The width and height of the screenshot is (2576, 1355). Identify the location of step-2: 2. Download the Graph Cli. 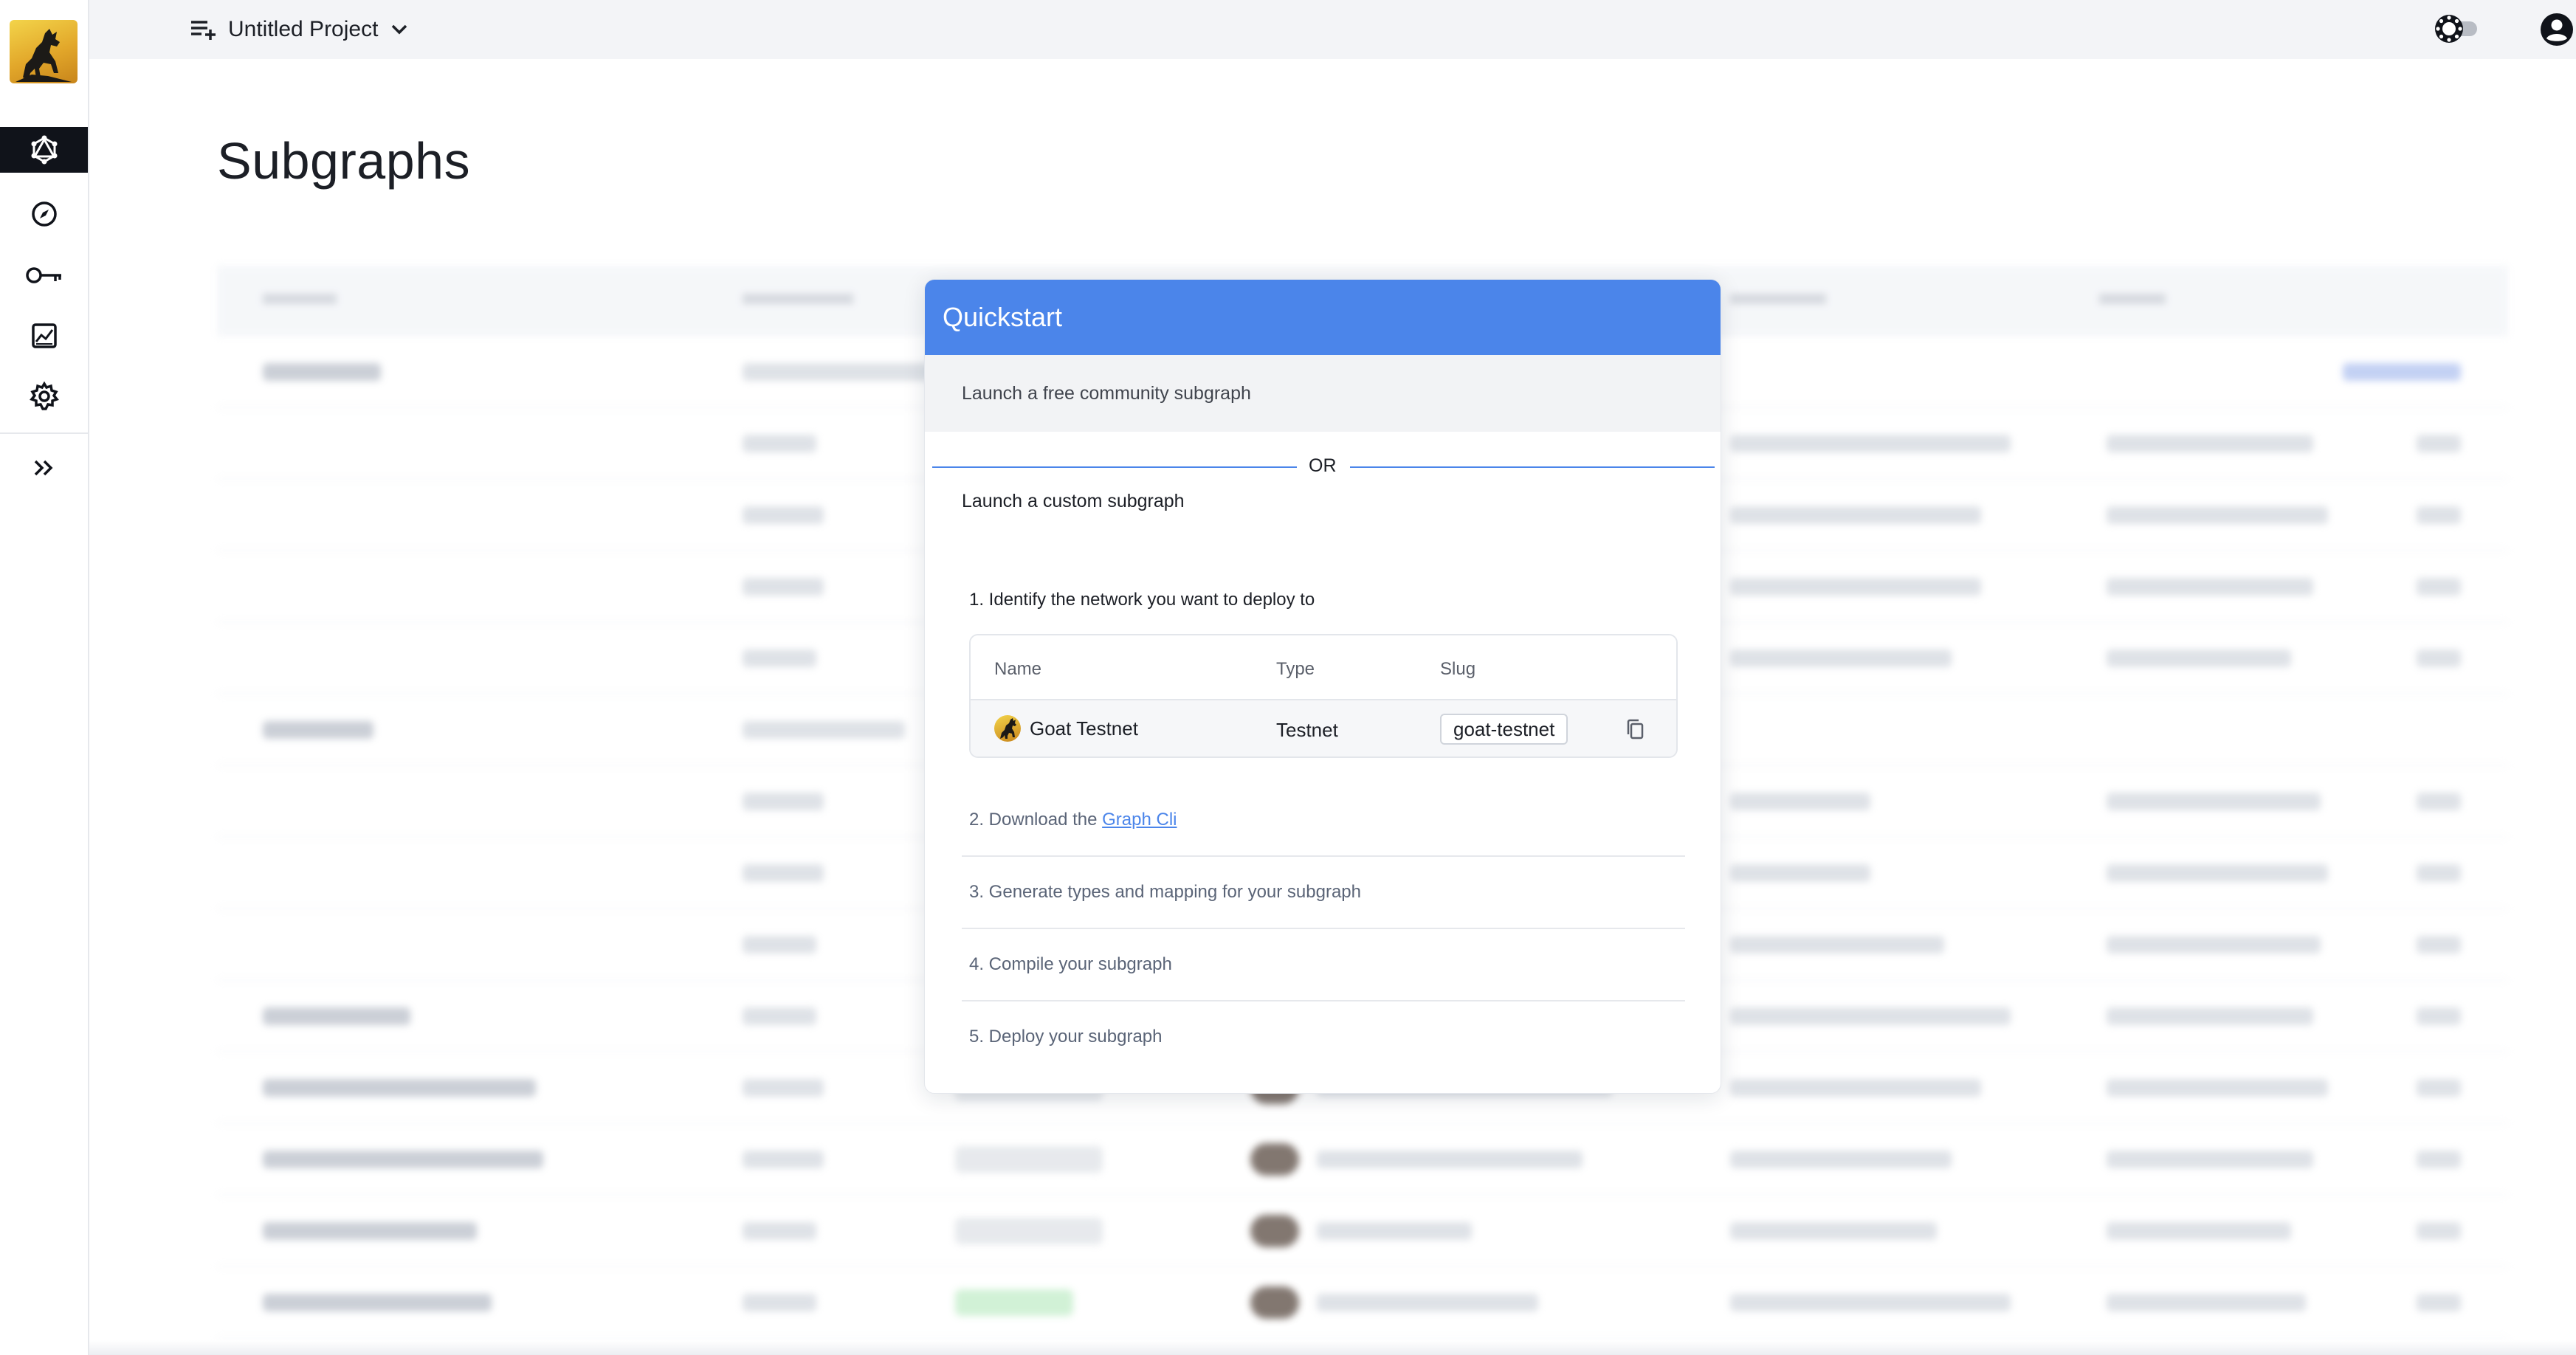
(1324, 821).